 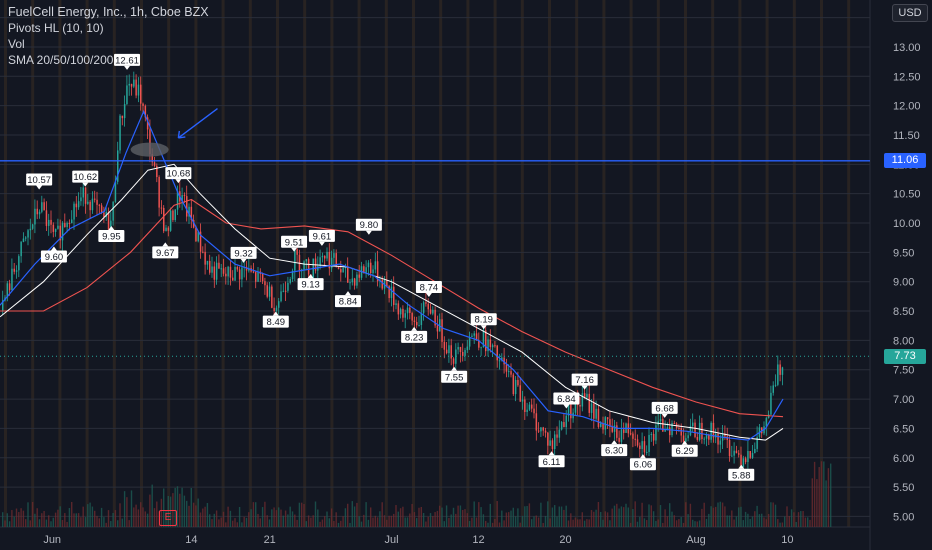 What do you see at coordinates (903, 459) in the screenshot?
I see `price-axis-label: 6.00` at bounding box center [903, 459].